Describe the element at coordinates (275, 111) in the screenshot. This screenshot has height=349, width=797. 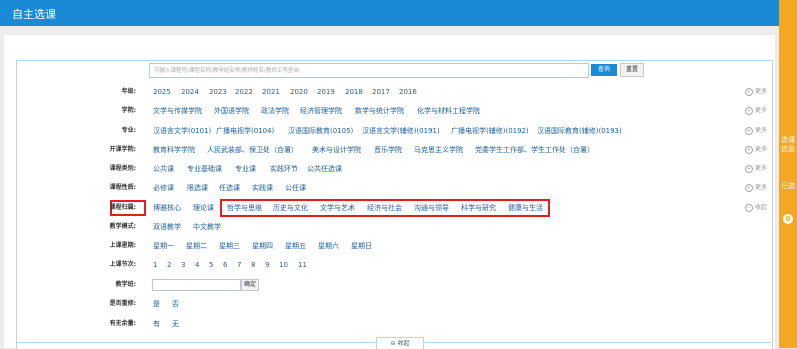
I see `college-option: 政法学院` at that location.